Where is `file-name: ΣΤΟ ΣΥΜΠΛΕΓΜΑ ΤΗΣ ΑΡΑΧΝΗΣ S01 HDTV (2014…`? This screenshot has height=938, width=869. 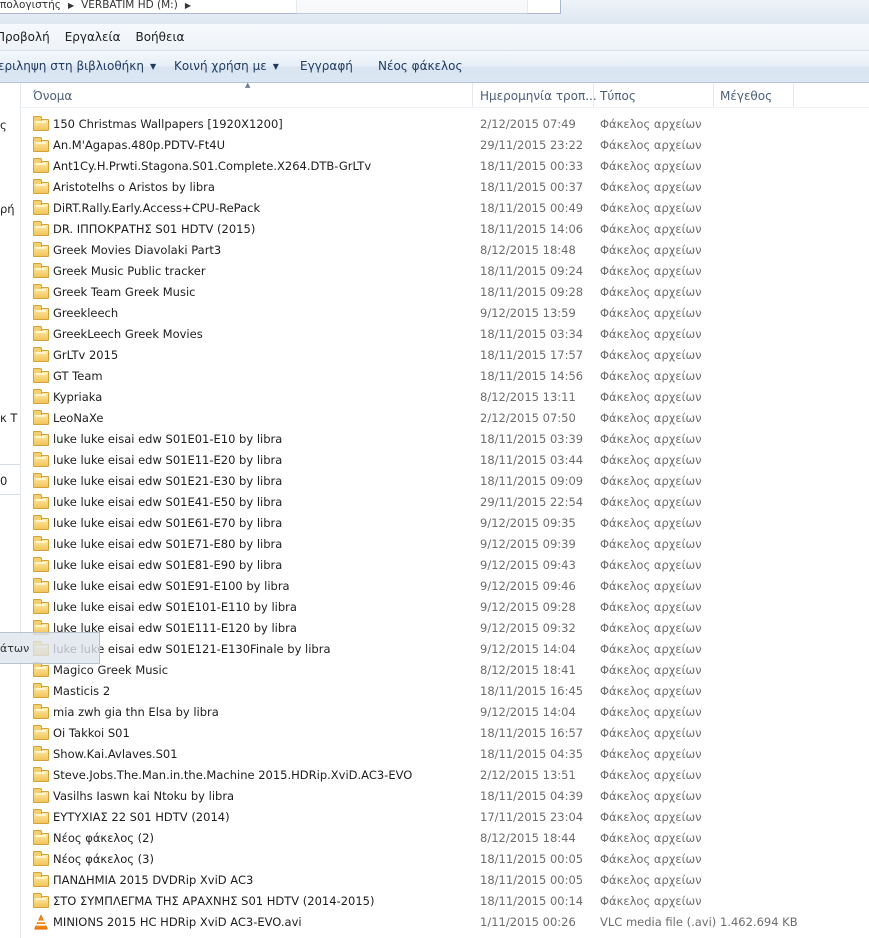
file-name: ΣΤΟ ΣΥΜΠΛΕΓΜΑ ΤΗΣ ΑΡΑΧΝΗΣ S01 HDTV (2014… is located at coordinates (214, 901).